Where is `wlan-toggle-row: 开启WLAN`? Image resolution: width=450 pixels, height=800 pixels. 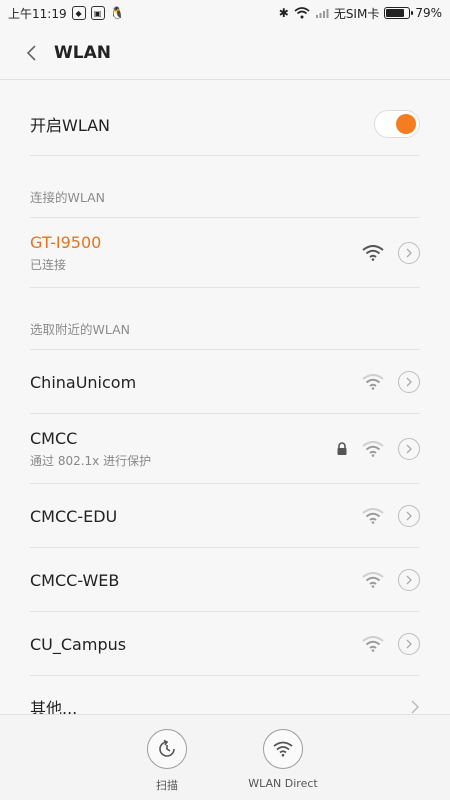
wlan-toggle-row: 开启WLAN is located at coordinates (225, 124).